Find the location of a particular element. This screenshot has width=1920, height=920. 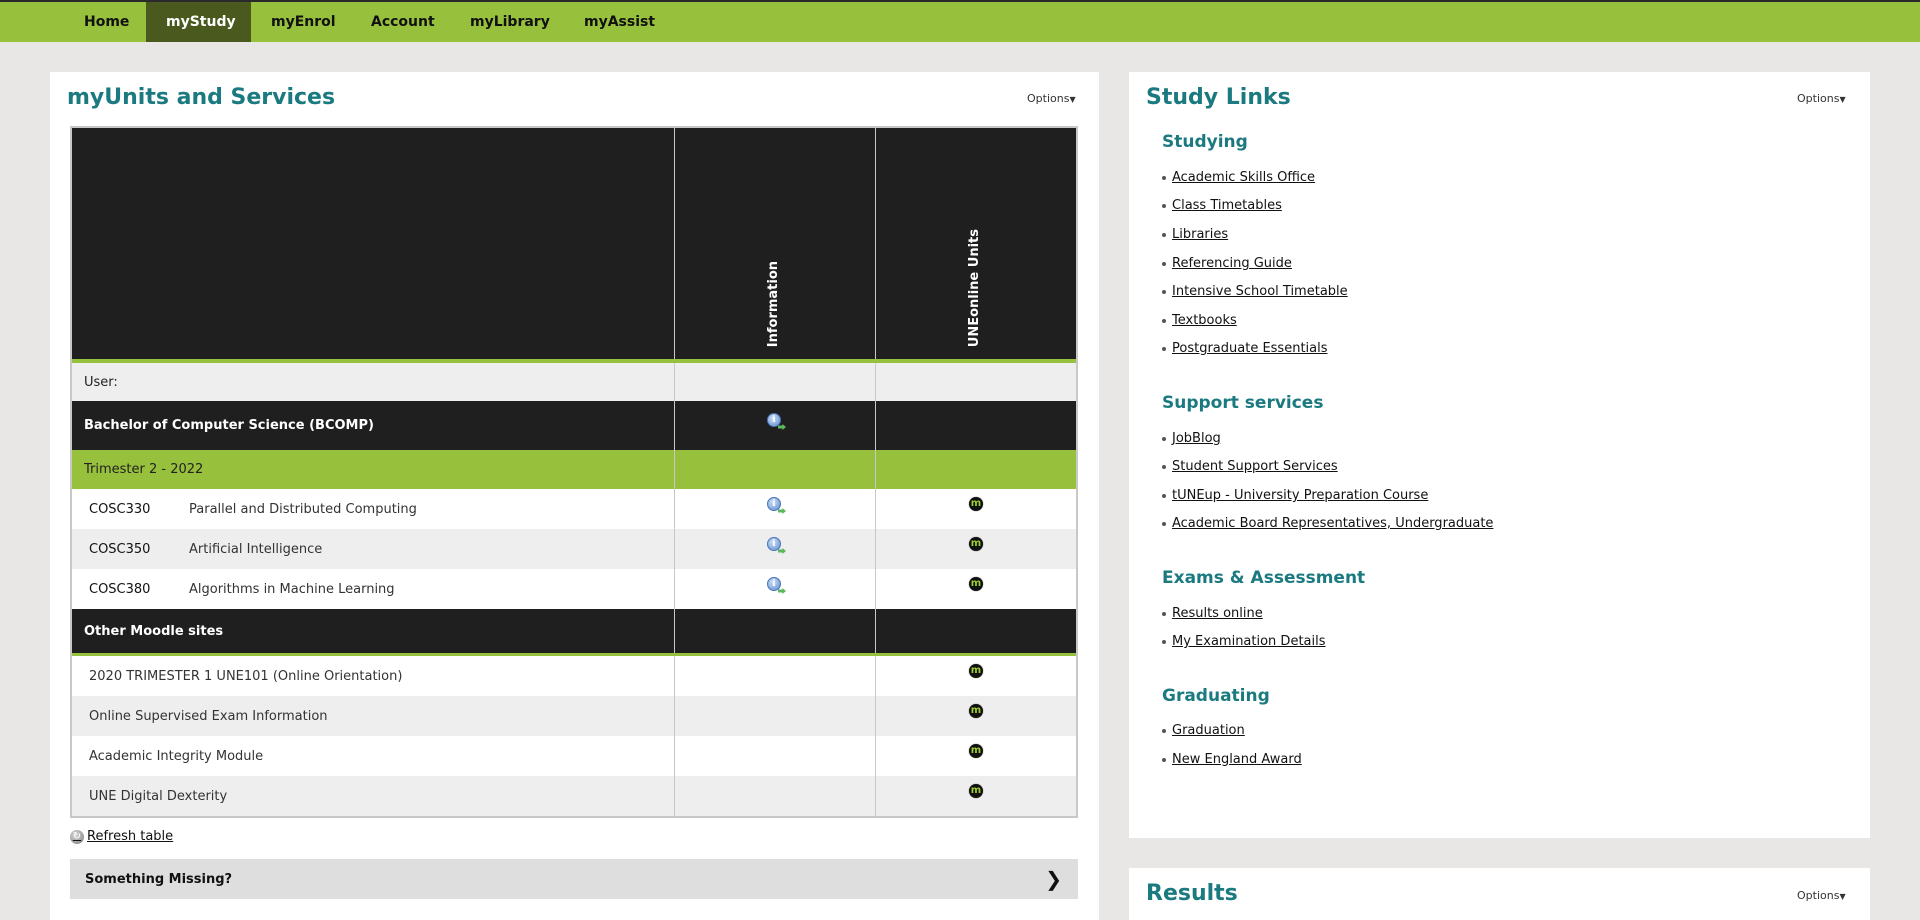

something-missing-label: Something Missing? is located at coordinates (159, 879).